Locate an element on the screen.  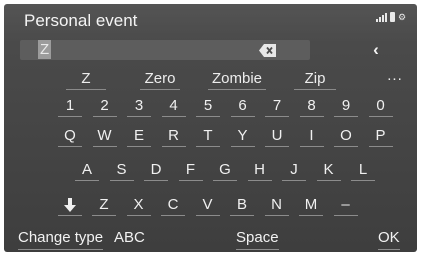
key-i: I is located at coordinates (312, 136).